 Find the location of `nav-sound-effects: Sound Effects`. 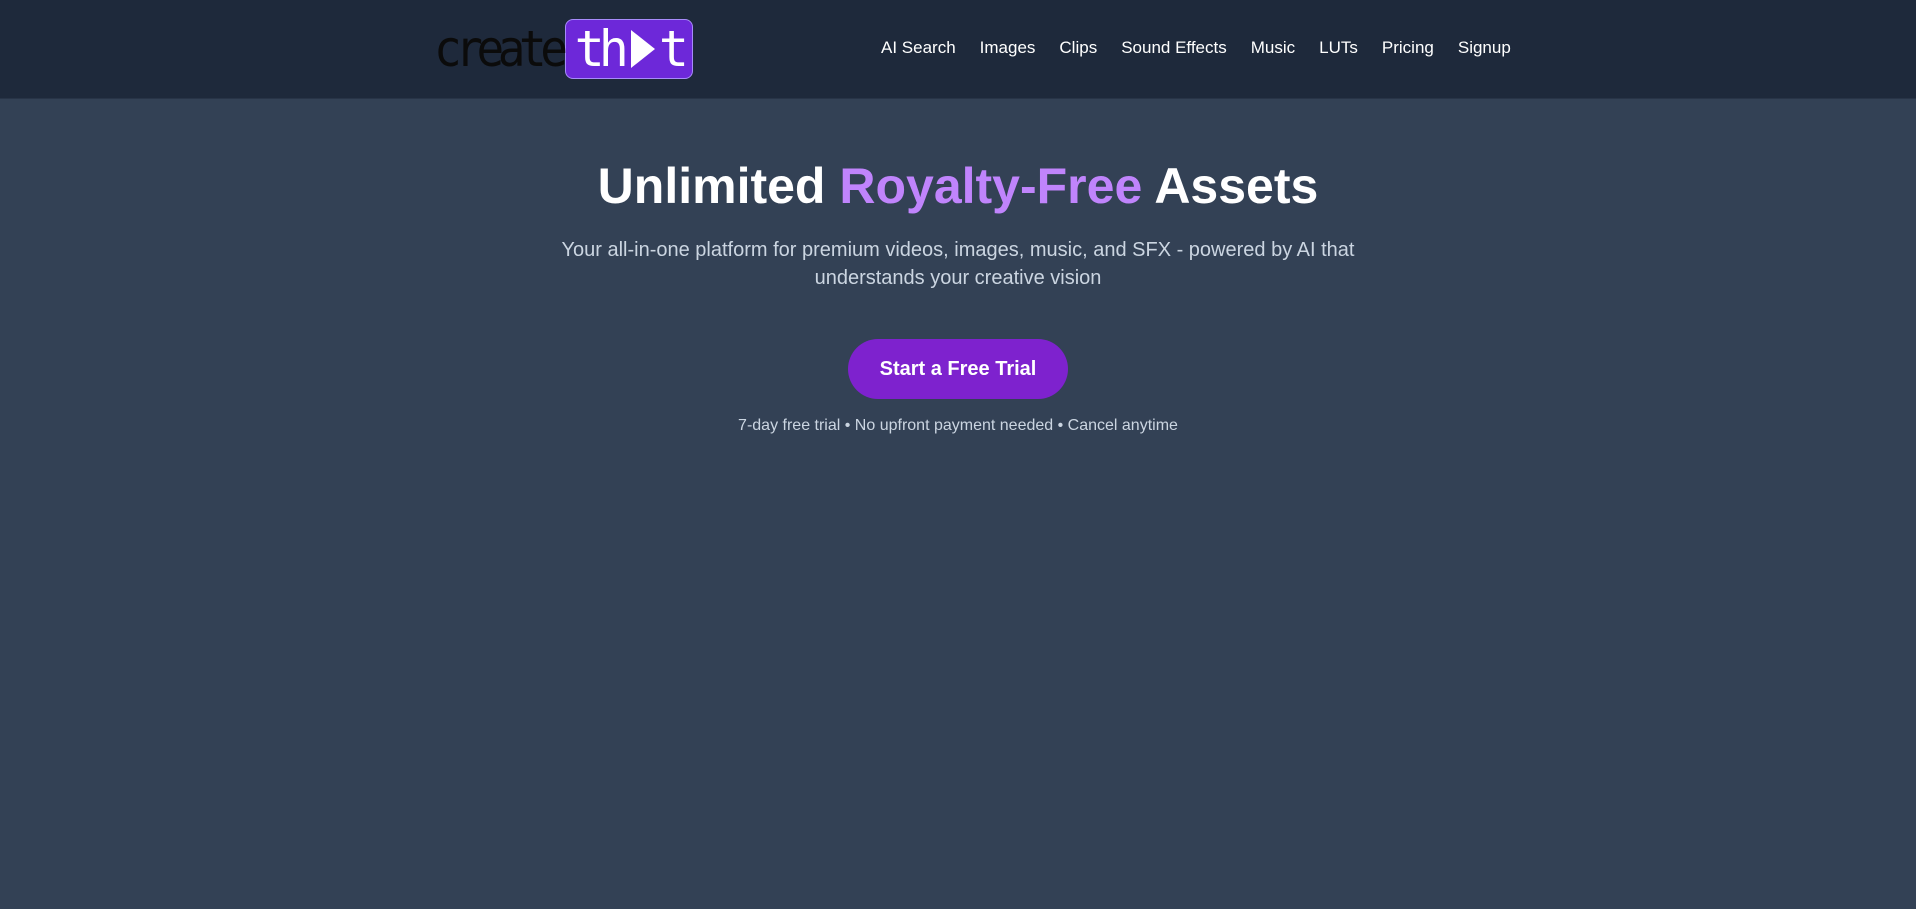

nav-sound-effects: Sound Effects is located at coordinates (1174, 48).